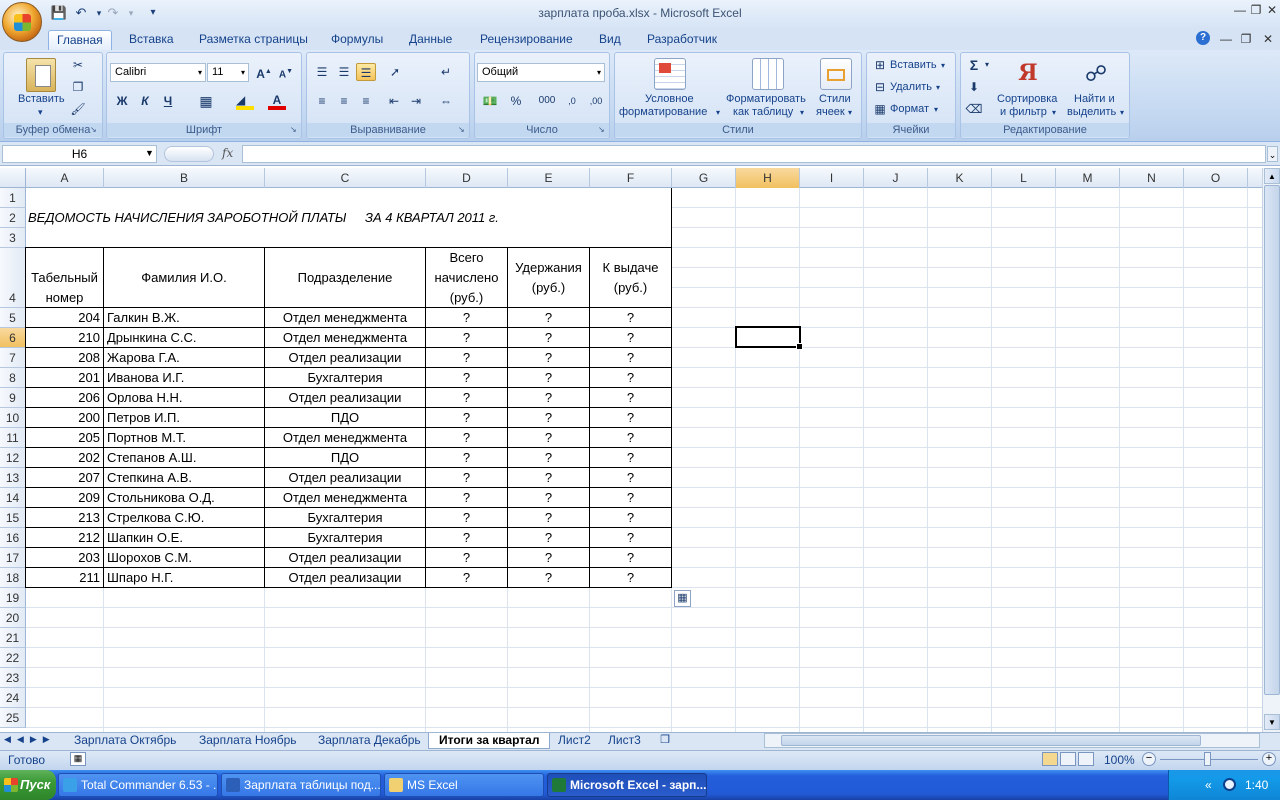 The width and height of the screenshot is (1280, 800). What do you see at coordinates (461, 129) in the screenshot?
I see `alignment-launcher-icon: ↘` at bounding box center [461, 129].